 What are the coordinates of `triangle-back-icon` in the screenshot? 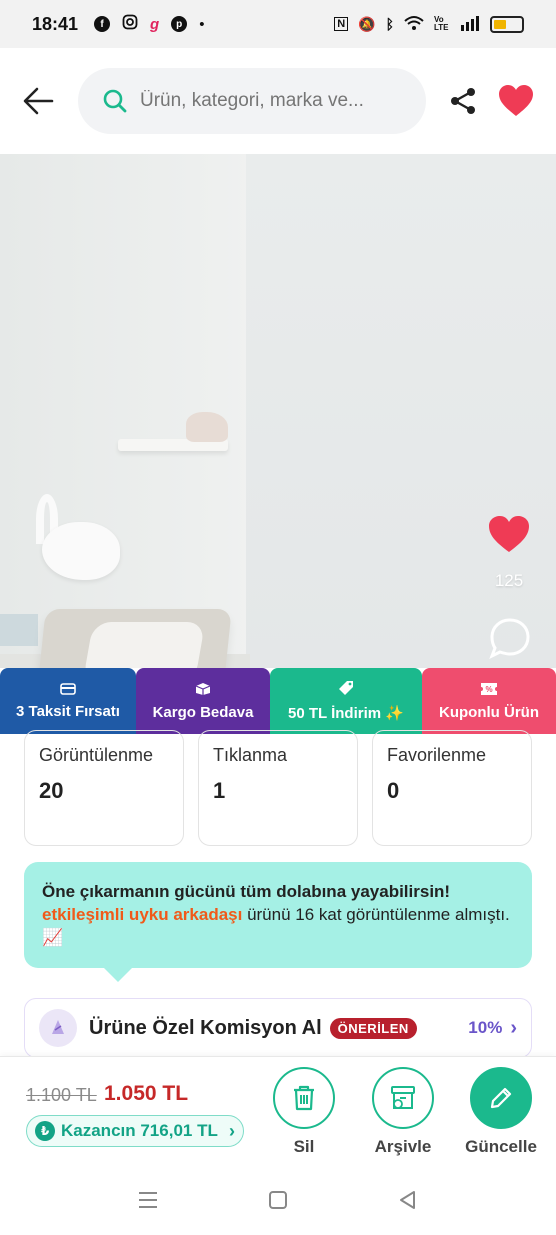 It's located at (407, 1199).